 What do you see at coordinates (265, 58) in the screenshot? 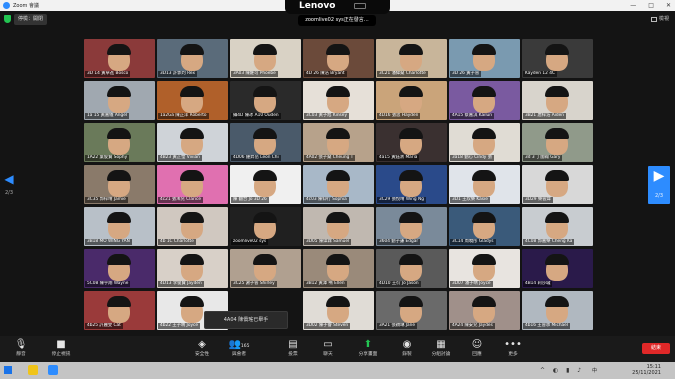
I see `participant-tile: 3A03 陳維可 Phoebe` at bounding box center [265, 58].